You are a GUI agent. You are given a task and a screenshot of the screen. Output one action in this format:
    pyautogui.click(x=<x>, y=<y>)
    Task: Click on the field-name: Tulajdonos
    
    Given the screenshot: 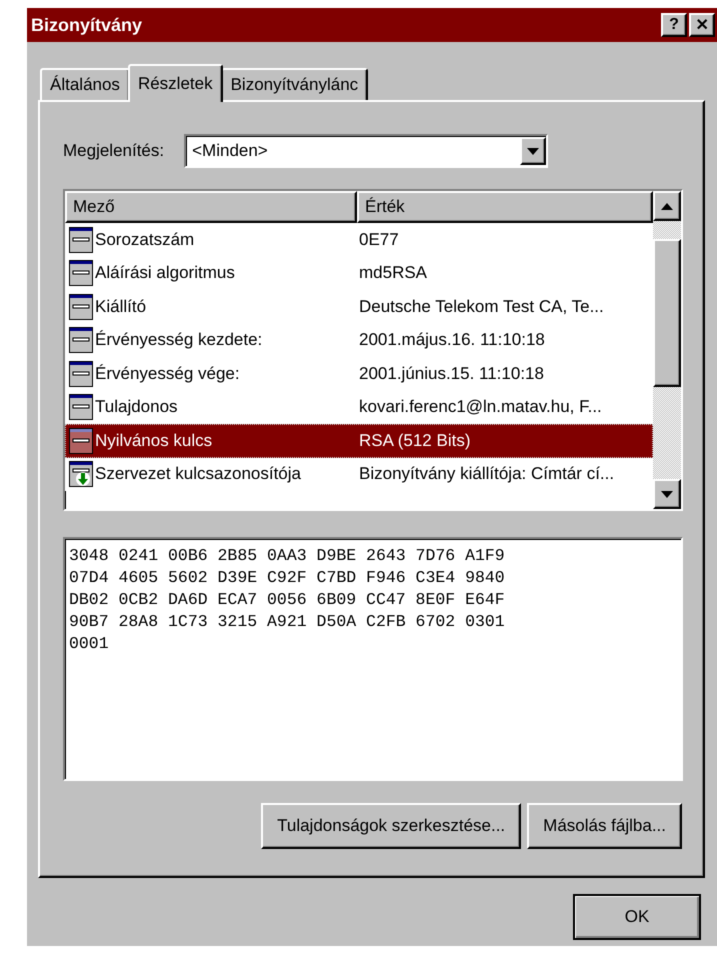 What is the action you would take?
    pyautogui.click(x=136, y=407)
    